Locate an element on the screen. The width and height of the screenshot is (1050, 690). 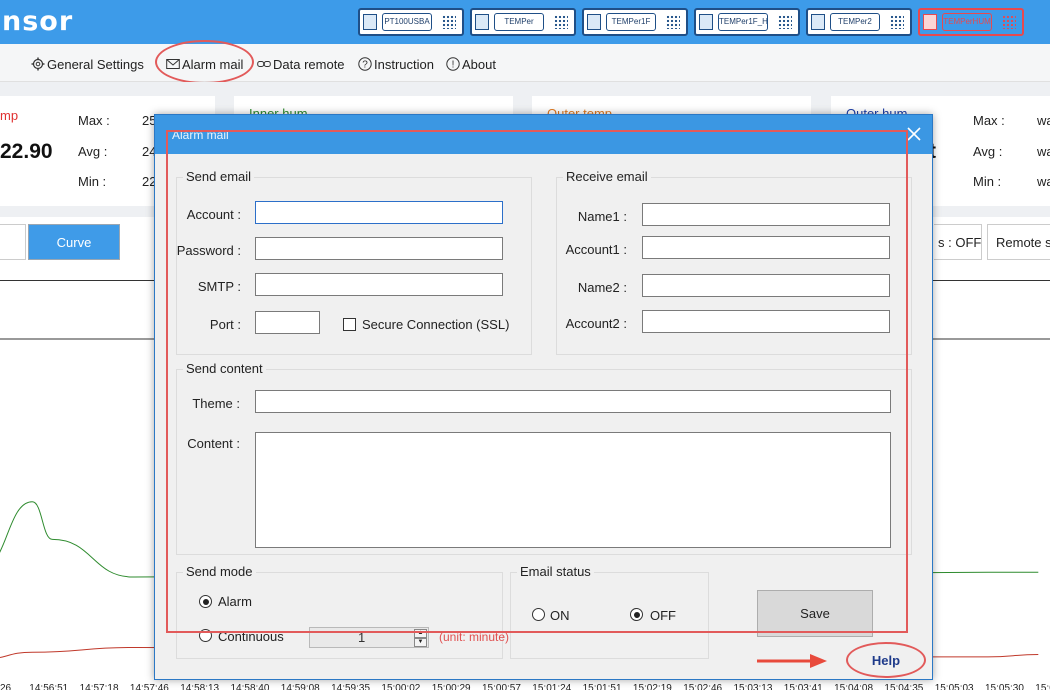
x-tick-label: 14:58:40 is located at coordinates (250, 686).